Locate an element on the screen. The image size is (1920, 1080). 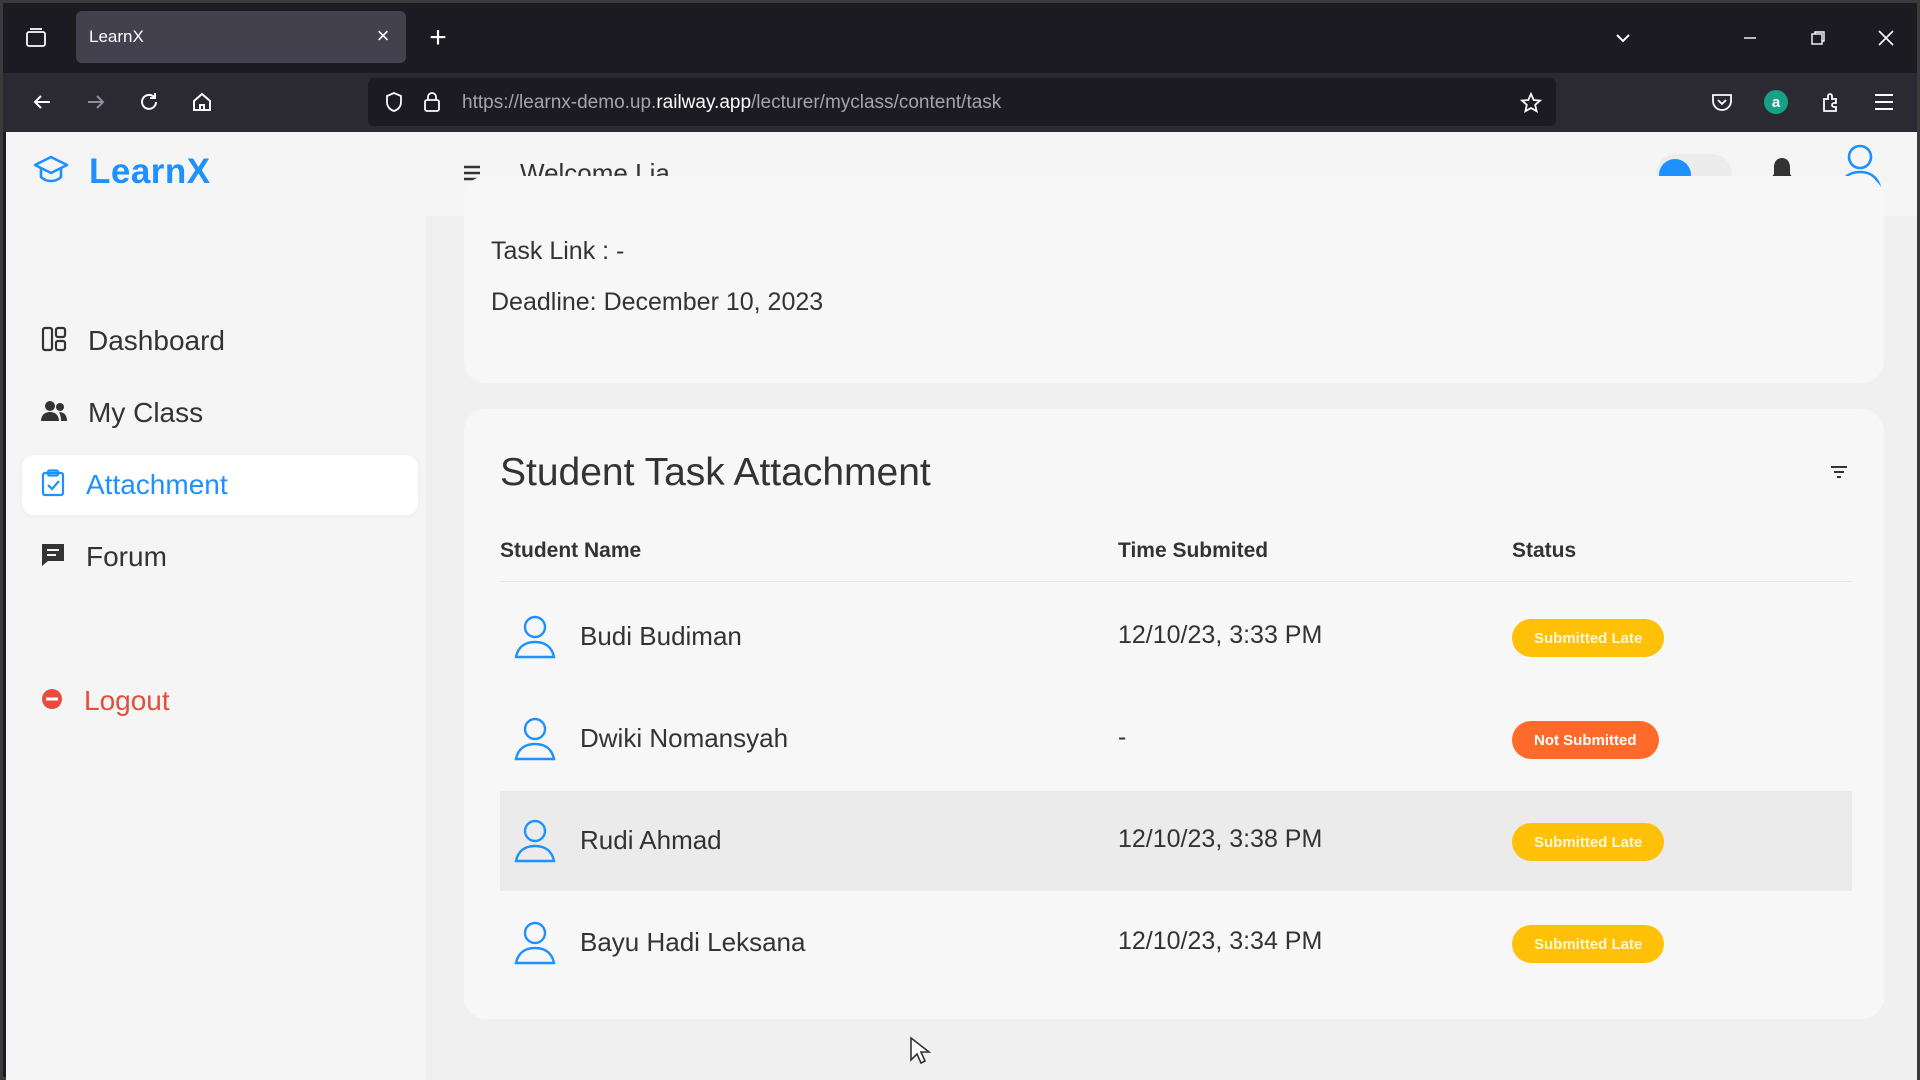
dashboard-icon is located at coordinates (54, 341).